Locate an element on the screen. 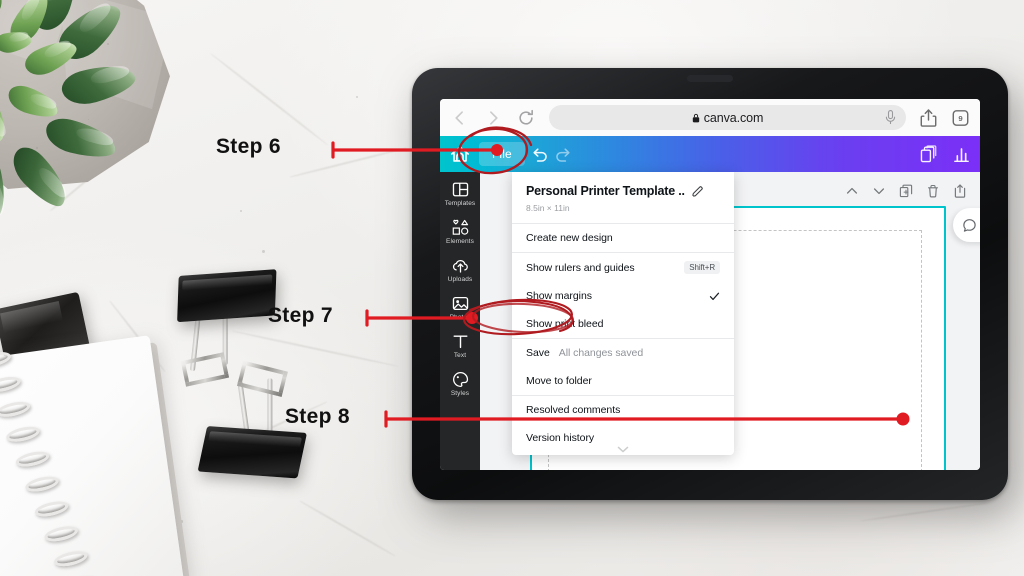  menu-item-label: Show margins is located at coordinates (559, 296).